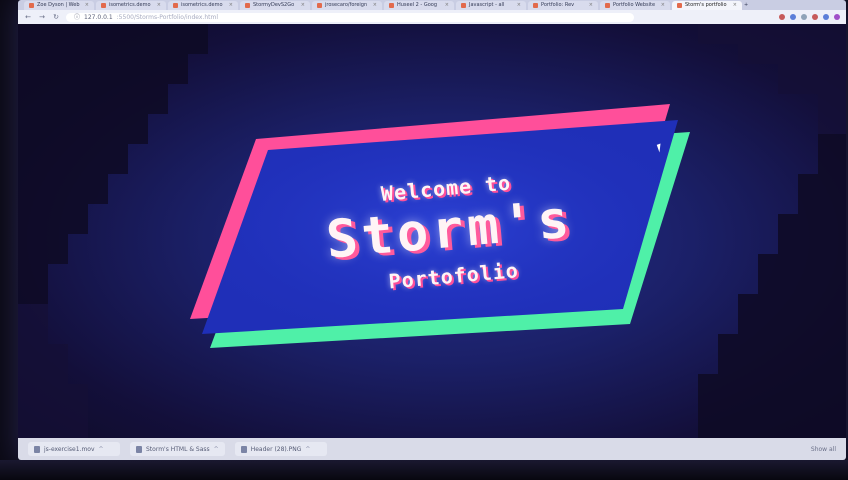  I want to click on download-label: js-exercise1.mov, so click(69, 449).